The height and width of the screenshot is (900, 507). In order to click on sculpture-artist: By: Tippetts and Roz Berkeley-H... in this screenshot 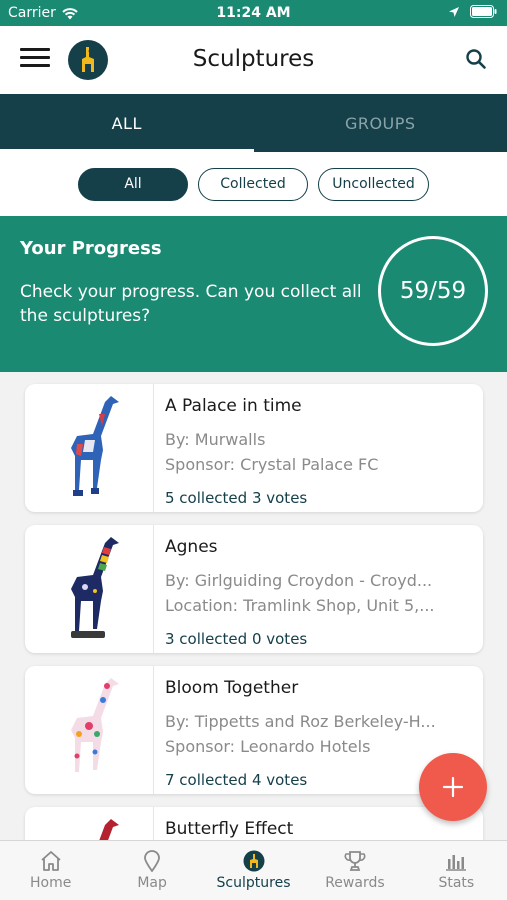, I will do `click(300, 721)`.